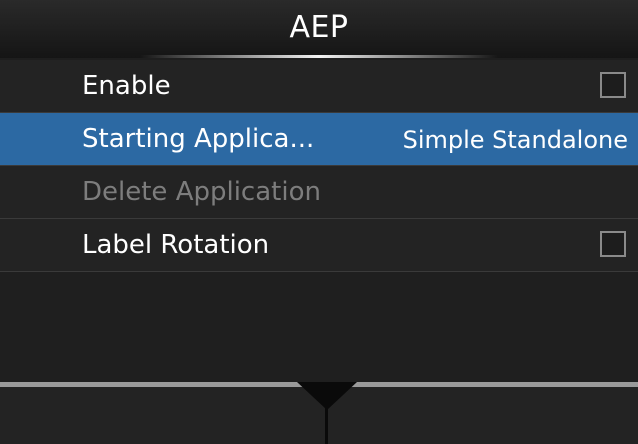  I want to click on menu-item-enable: Enable, so click(319, 86).